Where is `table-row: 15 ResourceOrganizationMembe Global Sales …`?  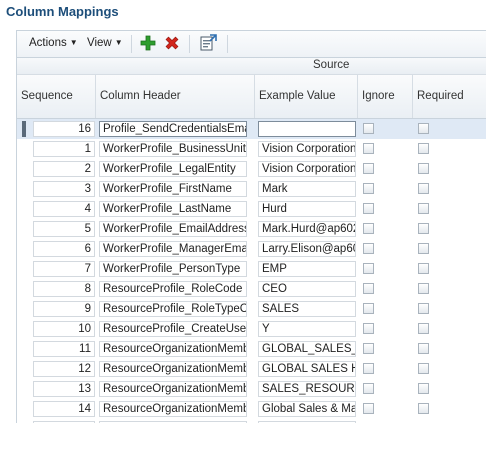 table-row: 15 ResourceOrganizationMembe Global Sales … is located at coordinates (251, 421).